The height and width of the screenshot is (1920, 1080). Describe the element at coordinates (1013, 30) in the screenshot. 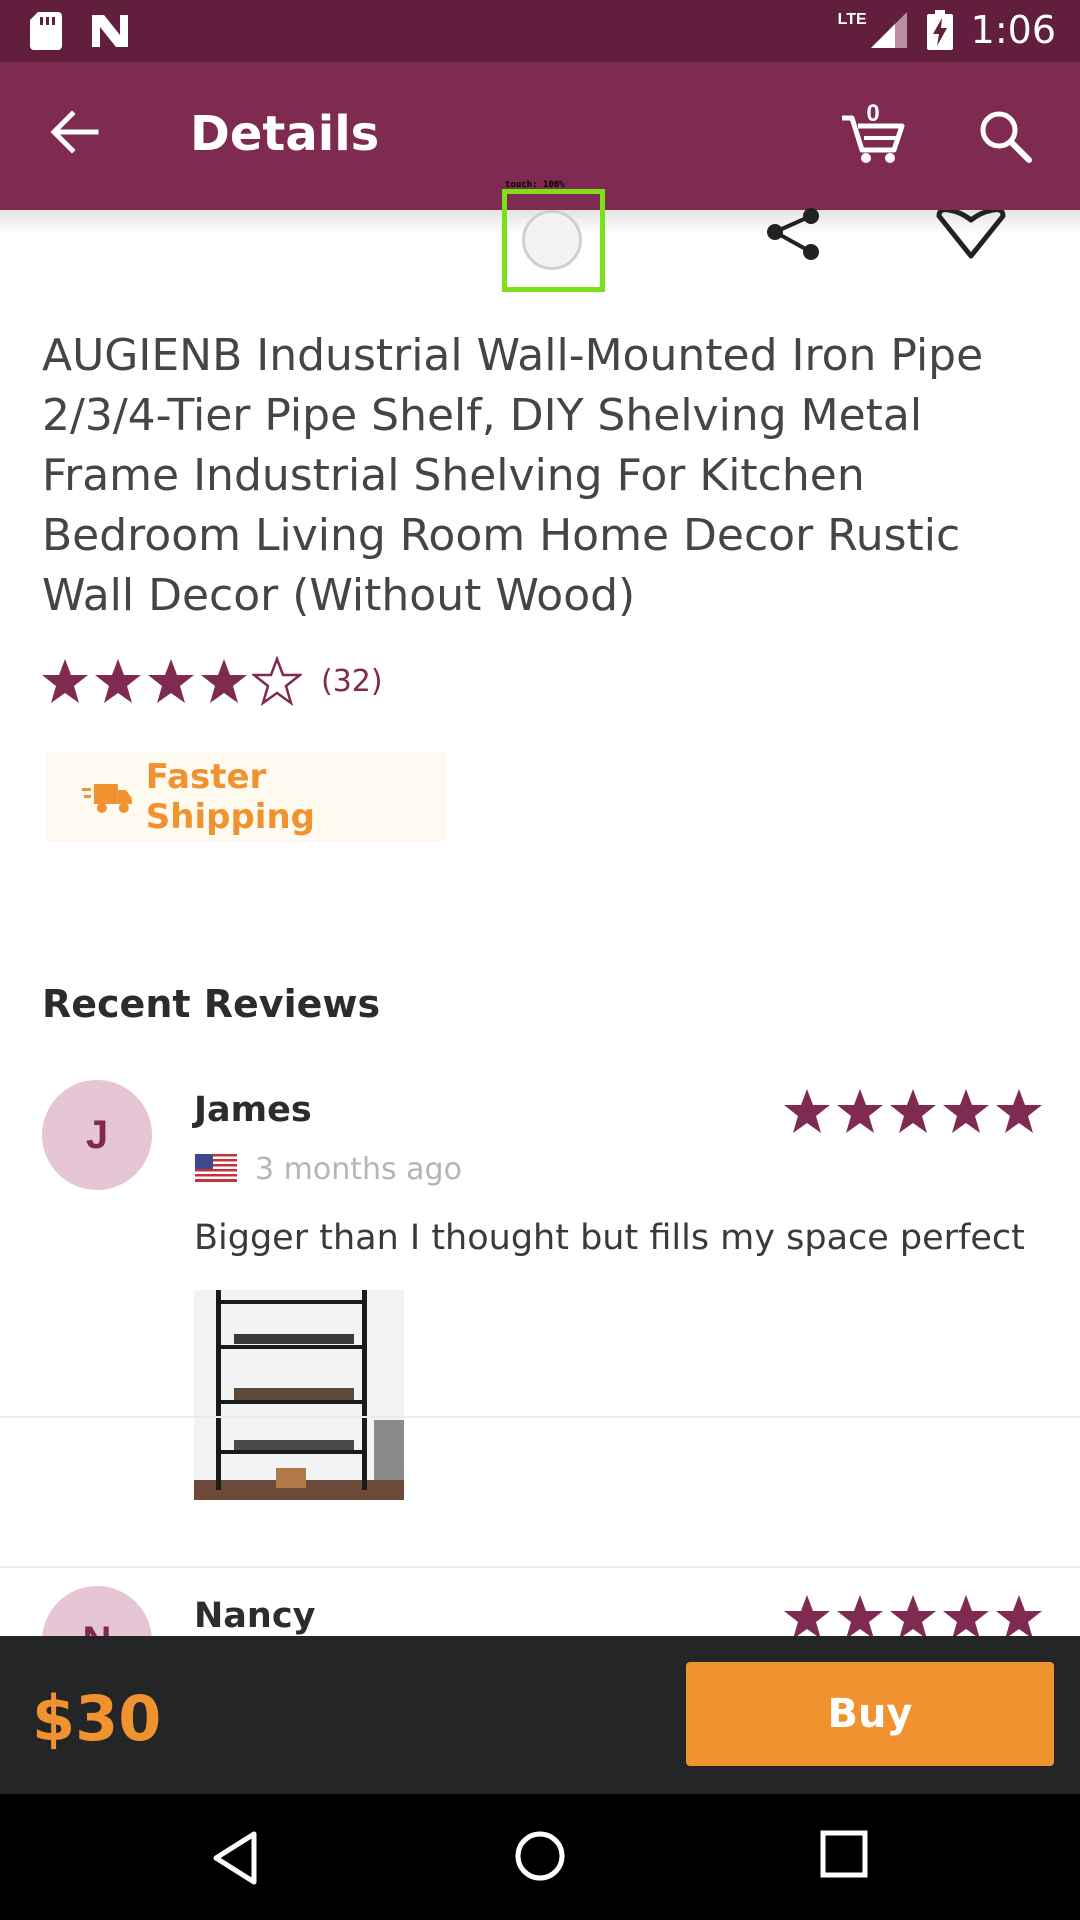

I see `clock: 1:06` at that location.